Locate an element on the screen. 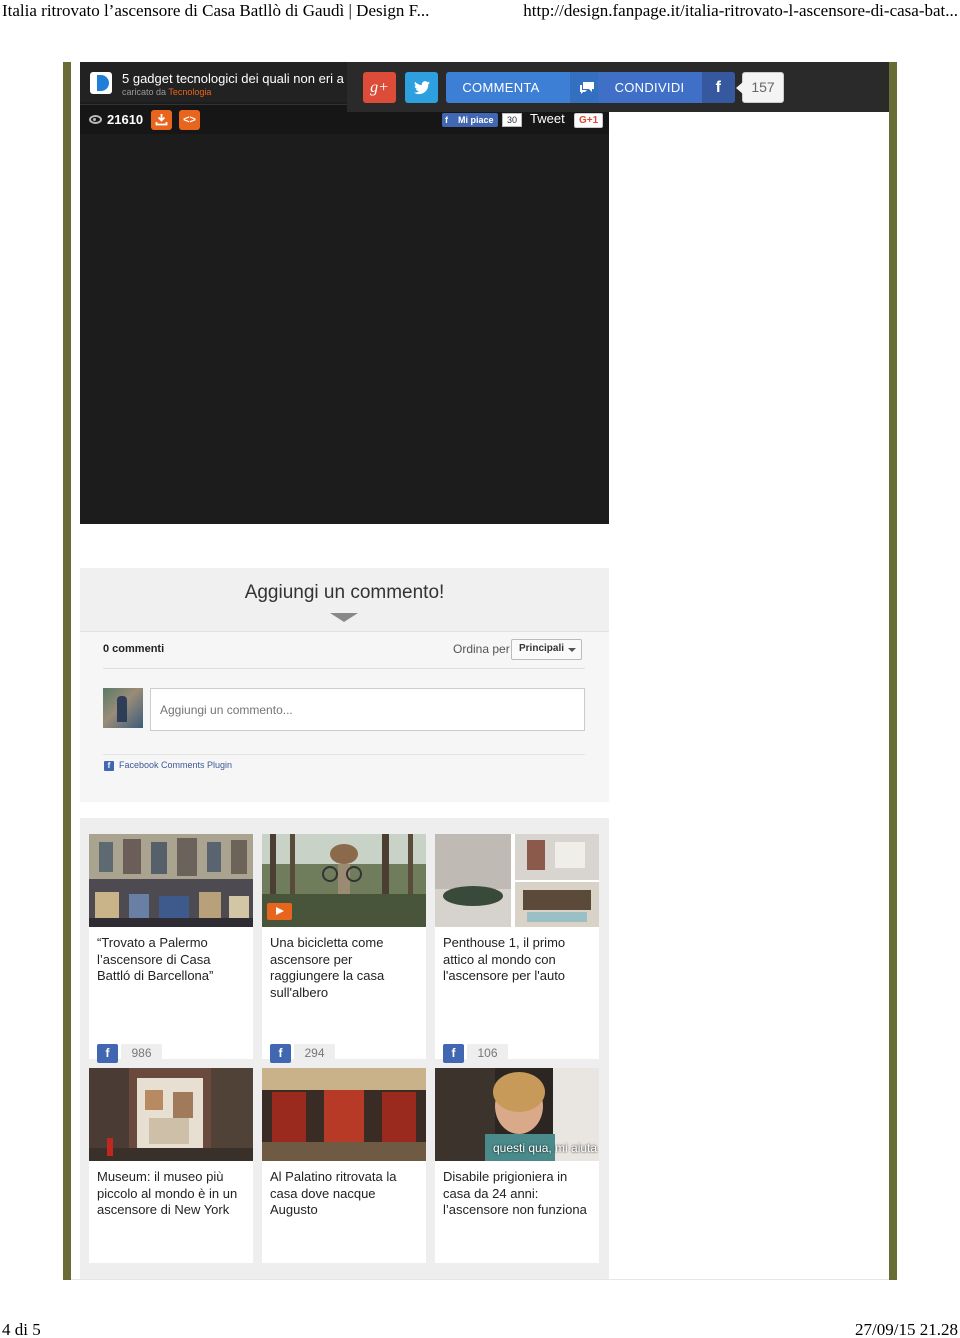 This screenshot has width=960, height=1338. share-count: 294 is located at coordinates (314, 1053).